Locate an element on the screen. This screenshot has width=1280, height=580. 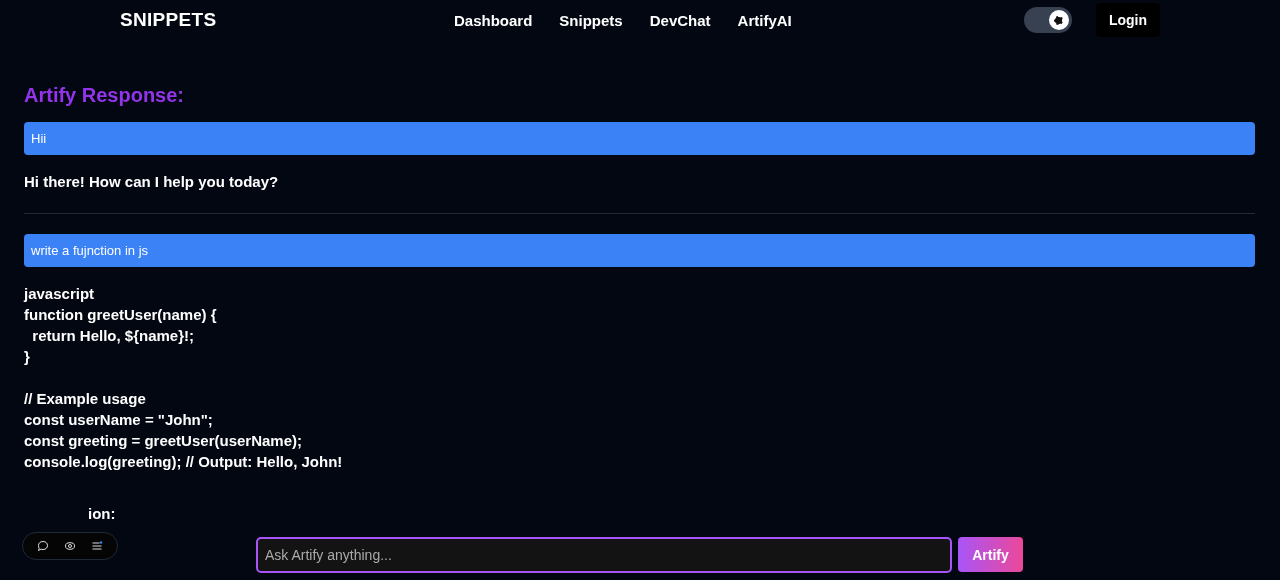
response-text: const userName = "John"; is located at coordinates (119, 420).